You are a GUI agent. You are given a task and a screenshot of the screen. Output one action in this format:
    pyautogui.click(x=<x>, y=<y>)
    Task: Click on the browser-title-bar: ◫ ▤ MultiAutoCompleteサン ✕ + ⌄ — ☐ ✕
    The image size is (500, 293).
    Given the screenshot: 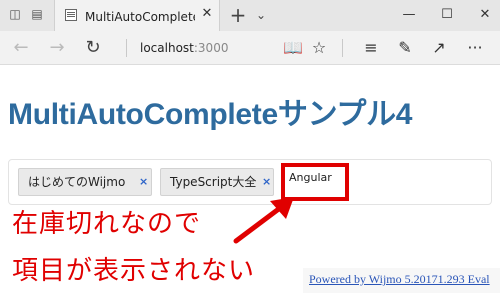 What is the action you would take?
    pyautogui.click(x=250, y=15)
    